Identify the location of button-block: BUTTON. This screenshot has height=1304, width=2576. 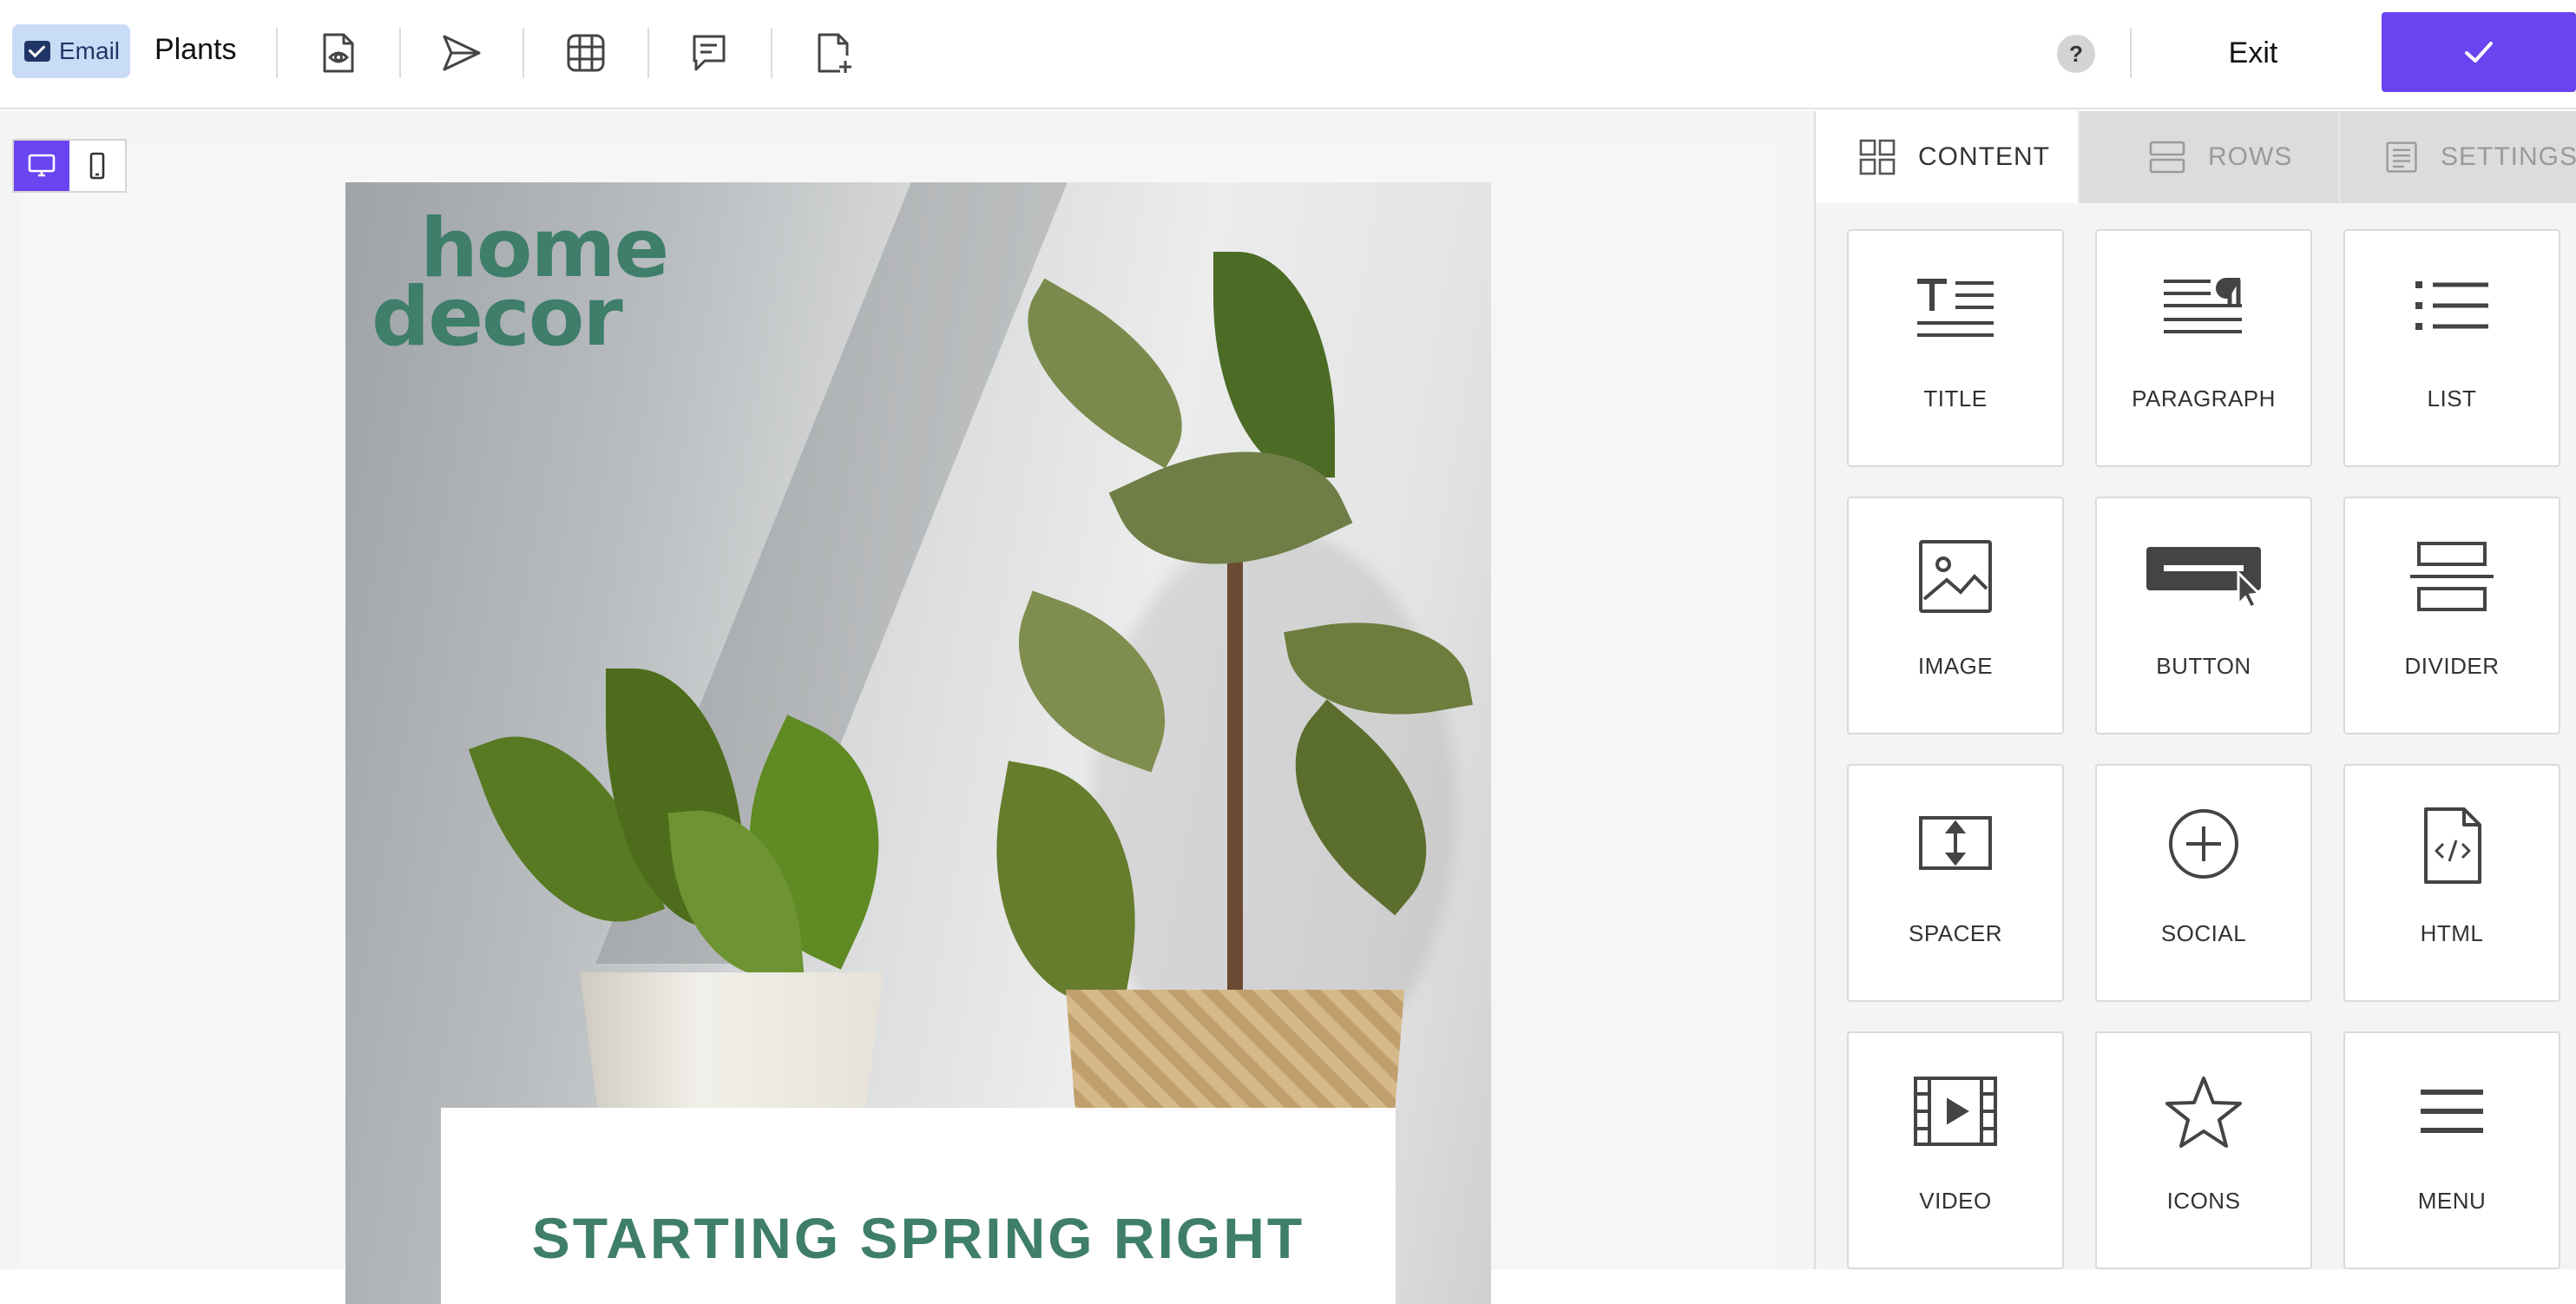
(2203, 615).